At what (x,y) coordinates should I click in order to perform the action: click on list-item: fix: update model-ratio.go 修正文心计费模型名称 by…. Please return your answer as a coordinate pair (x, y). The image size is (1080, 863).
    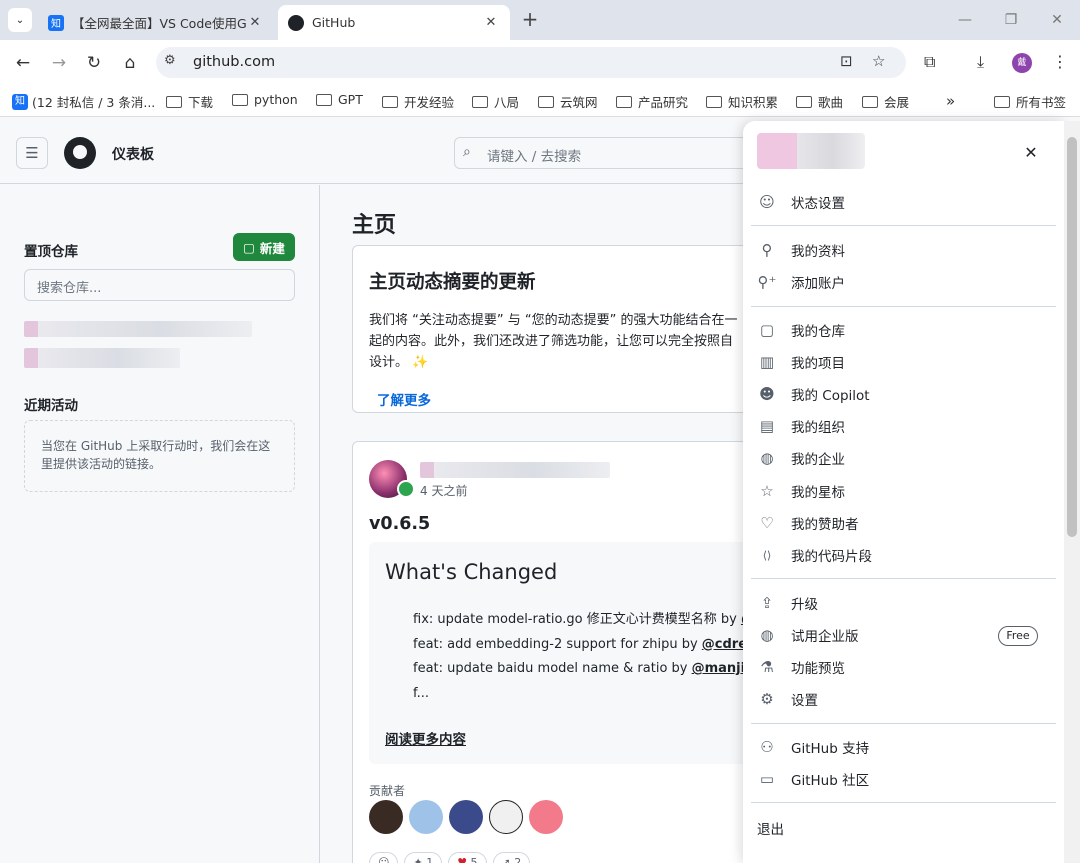
    Looking at the image, I should click on (593, 620).